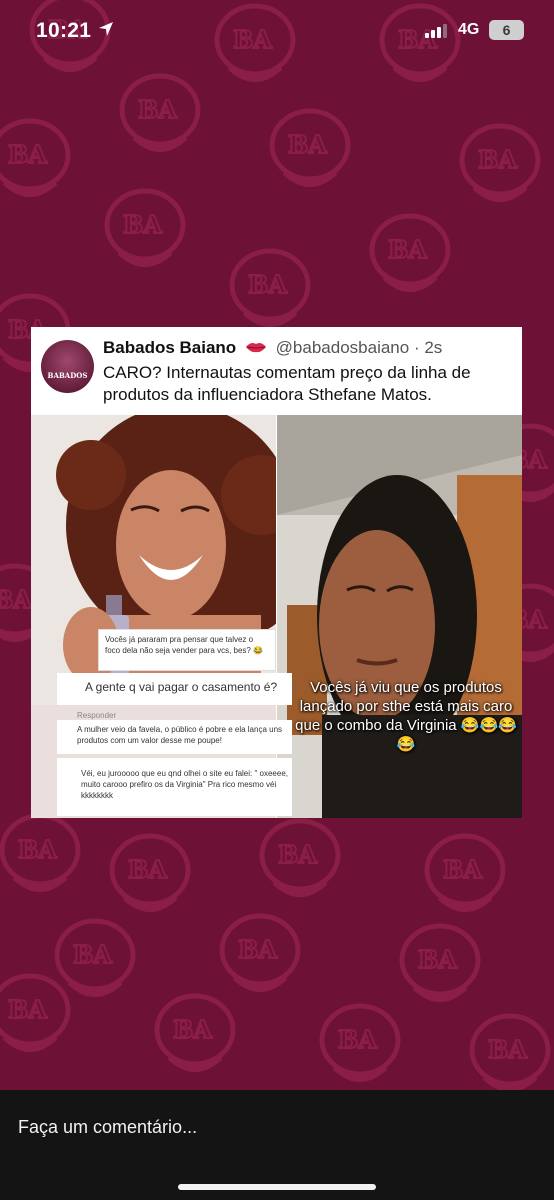  I want to click on status-time: 10:21, so click(64, 30).